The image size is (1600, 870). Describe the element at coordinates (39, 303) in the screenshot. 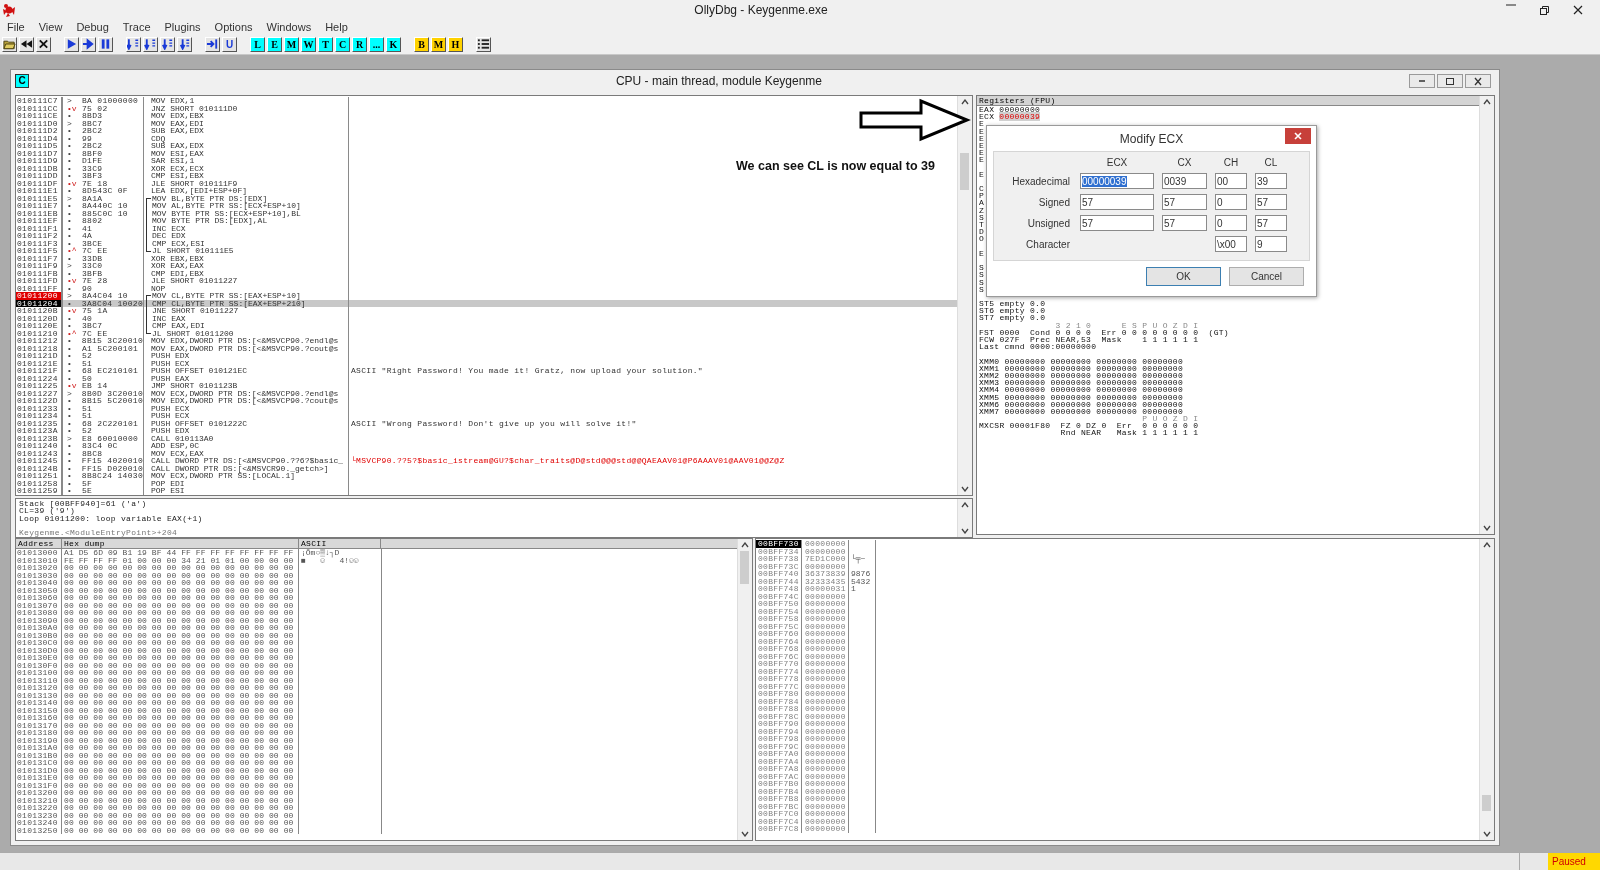

I see `address-cell: 01011204` at that location.